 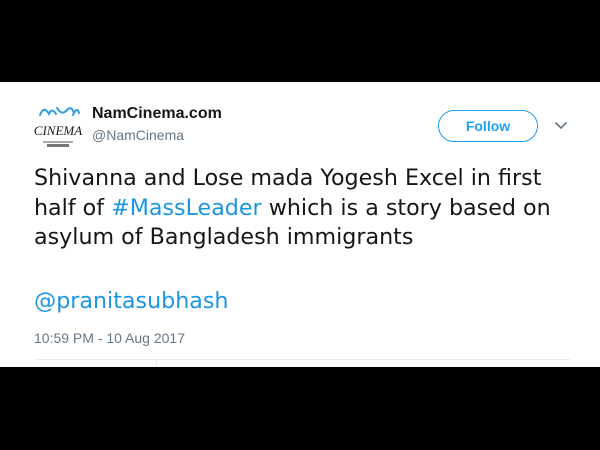 I want to click on divider-tick, so click(x=156, y=363).